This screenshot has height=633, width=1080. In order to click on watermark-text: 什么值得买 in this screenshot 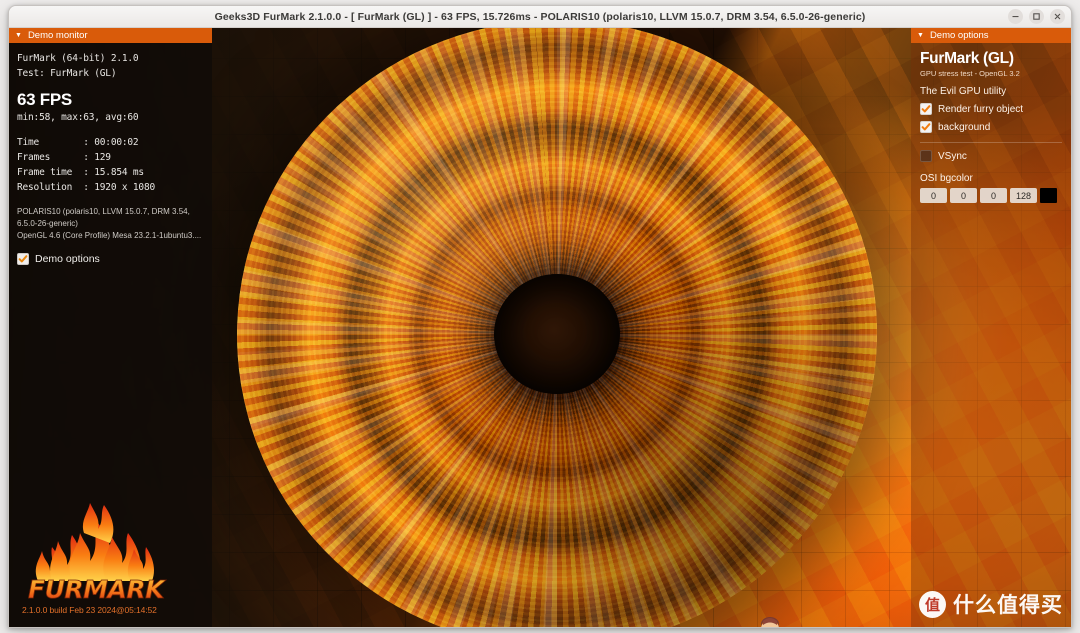, I will do `click(1008, 605)`.